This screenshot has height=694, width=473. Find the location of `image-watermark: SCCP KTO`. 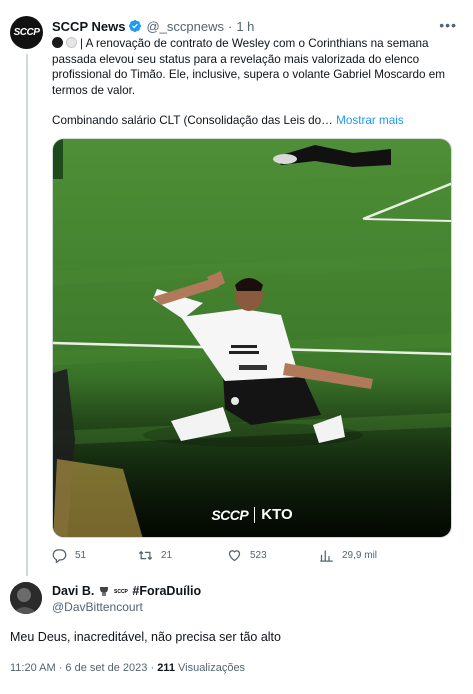

image-watermark: SCCP KTO is located at coordinates (252, 514).